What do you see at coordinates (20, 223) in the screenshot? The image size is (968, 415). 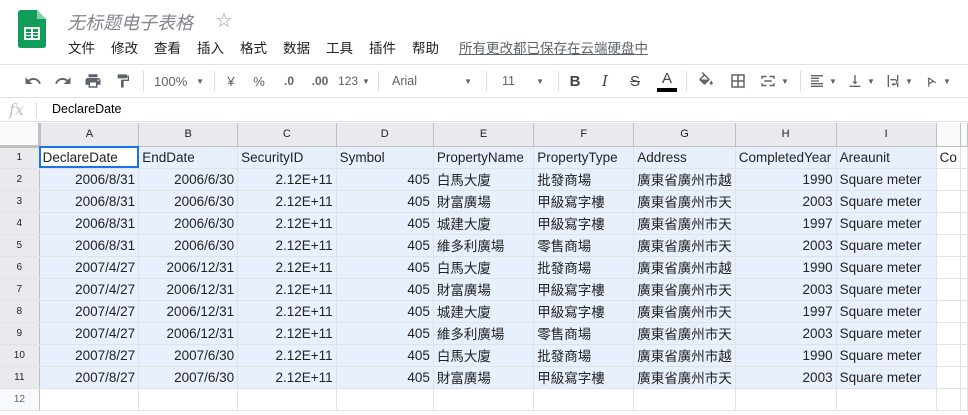 I see `row-header: 4` at bounding box center [20, 223].